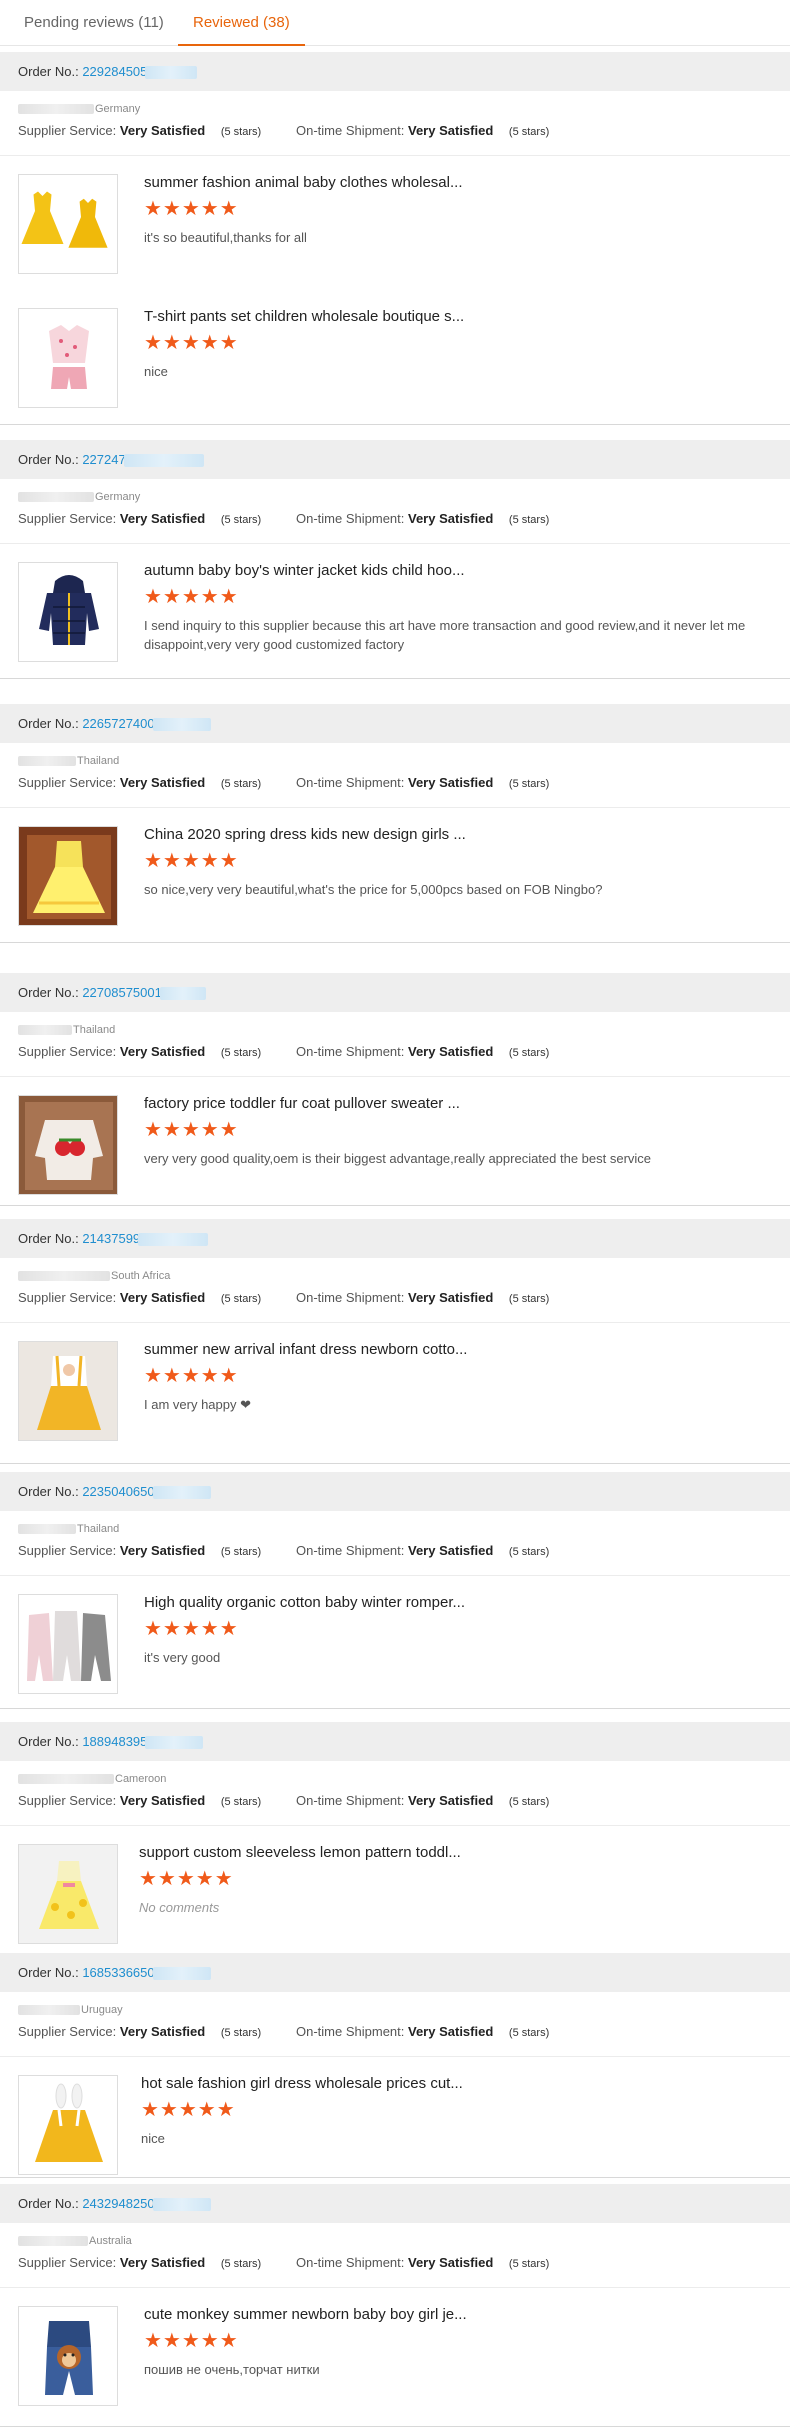 The height and width of the screenshot is (2428, 790). Describe the element at coordinates (114, 1741) in the screenshot. I see `order-no-link: 188948395` at that location.